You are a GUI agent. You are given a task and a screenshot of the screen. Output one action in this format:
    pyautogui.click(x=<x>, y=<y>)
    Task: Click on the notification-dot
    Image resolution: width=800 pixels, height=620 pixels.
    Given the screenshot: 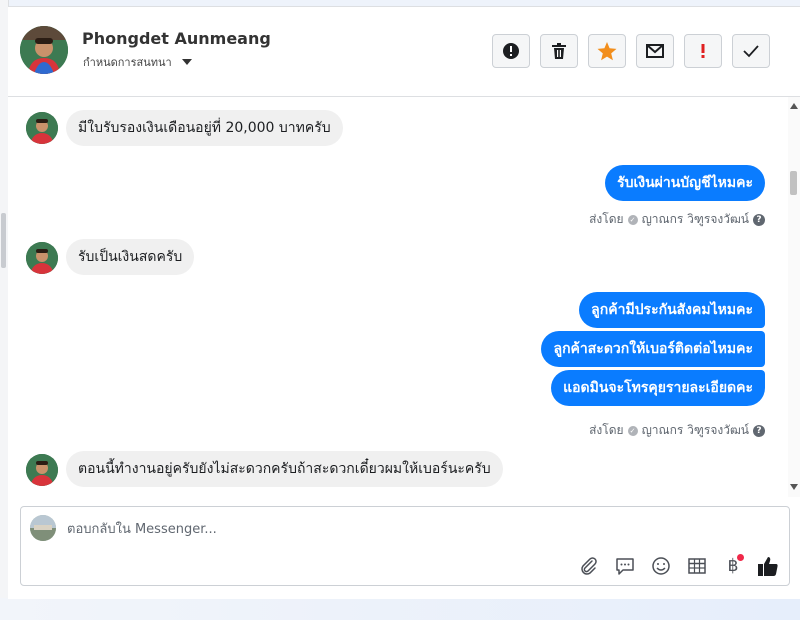 What is the action you would take?
    pyautogui.click(x=740, y=557)
    